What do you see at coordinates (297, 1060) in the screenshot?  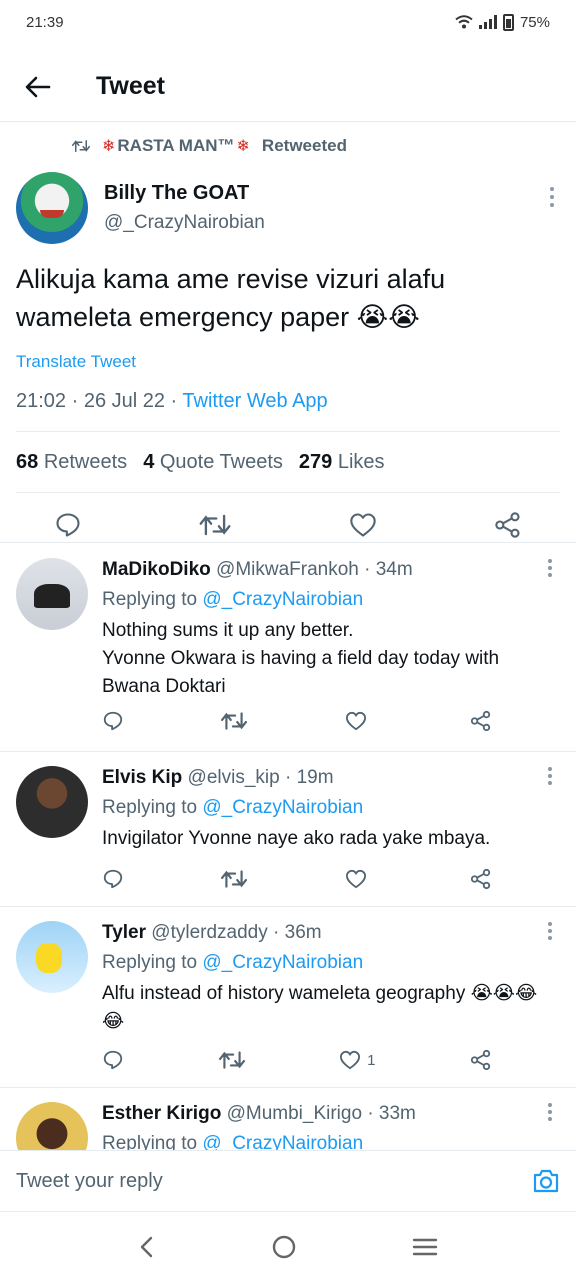 I see `reply-actions: 1` at bounding box center [297, 1060].